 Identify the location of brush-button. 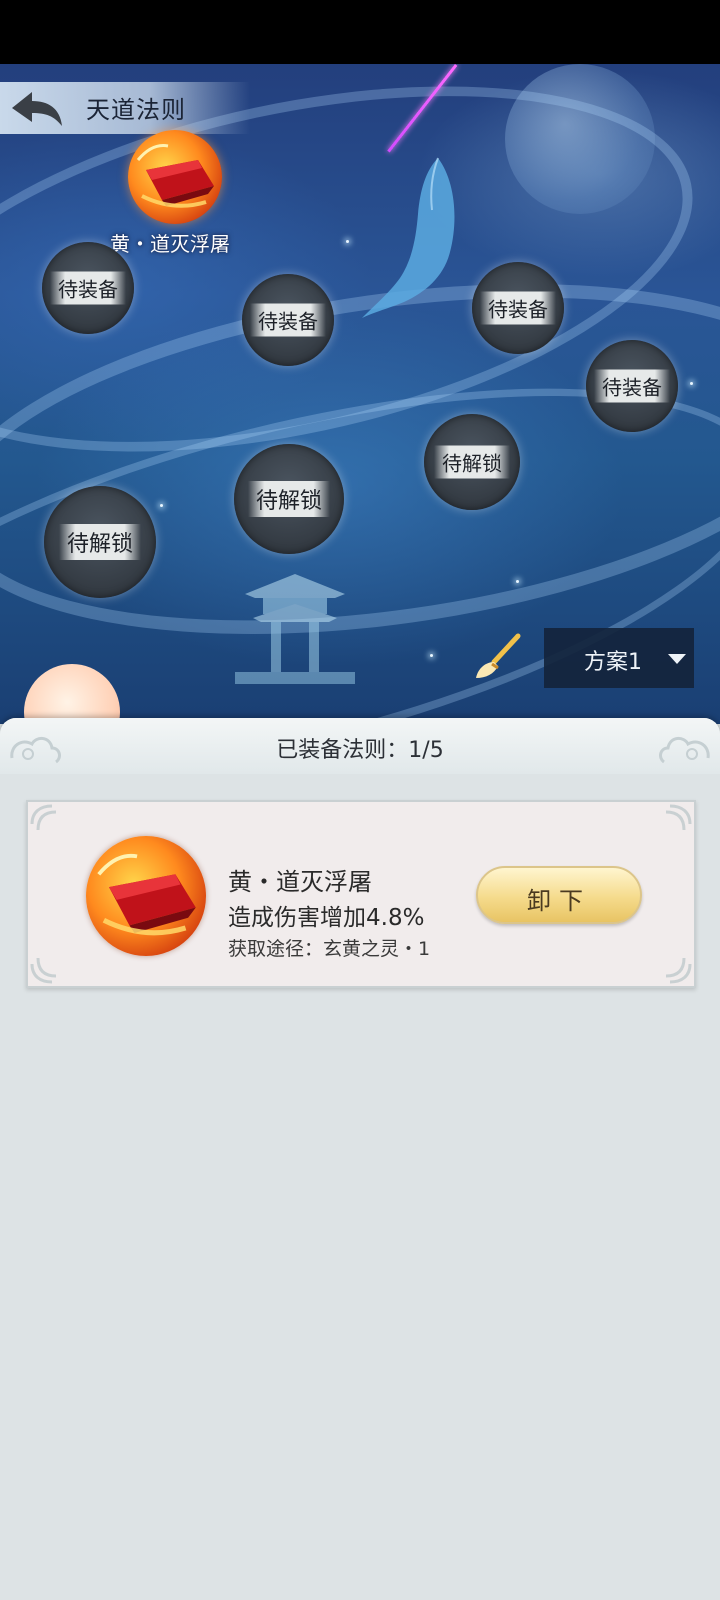
(496, 657).